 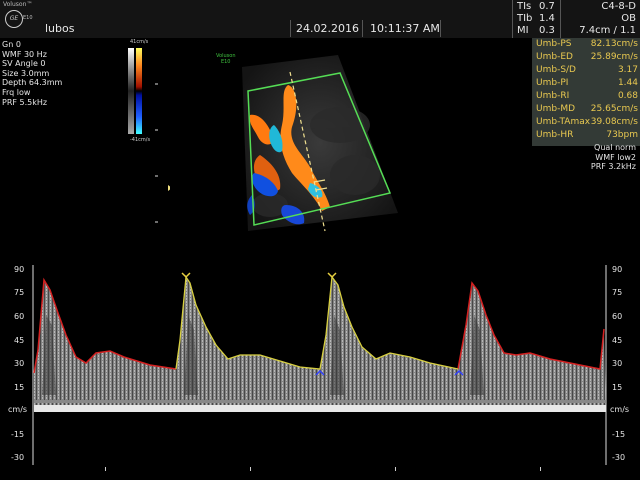 I want to click on measurement-value: 3.17, so click(x=627, y=70).